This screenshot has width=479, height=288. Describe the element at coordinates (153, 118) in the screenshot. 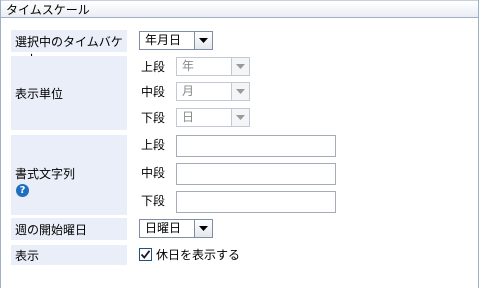

I see `display-unit-lower-label: 下段` at that location.